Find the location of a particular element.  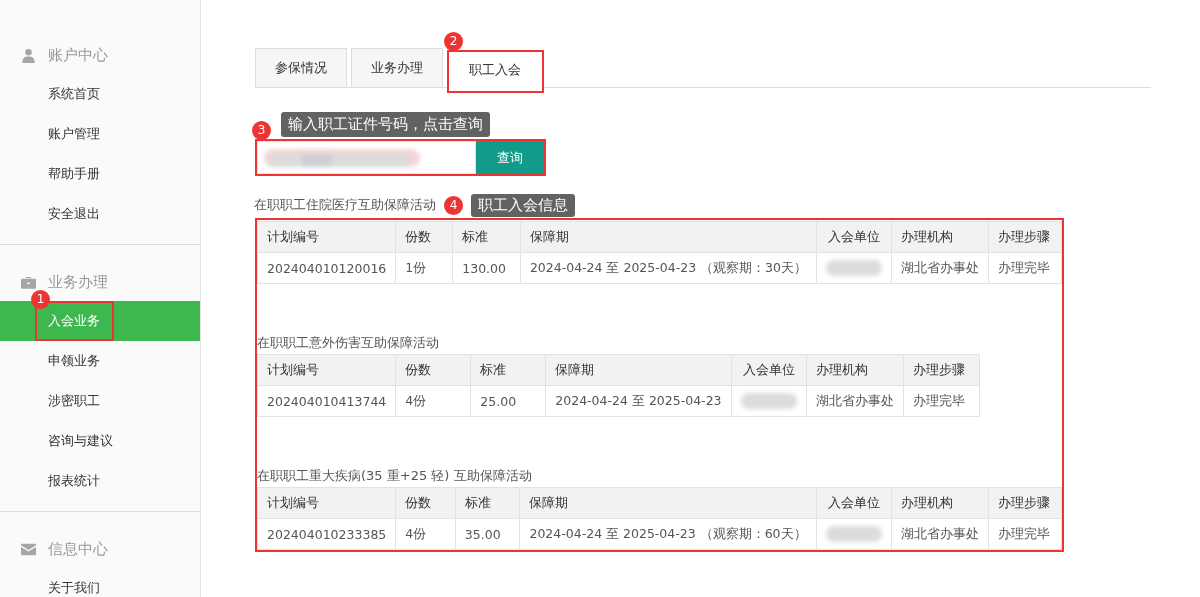

section-title: 在职职工住院医疗互助保障活动 is located at coordinates (345, 205).